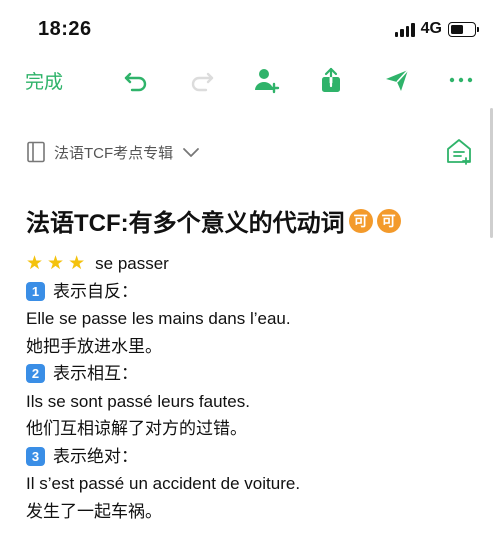  I want to click on notebook-selector: 法语TCF考点专辑, so click(113, 152).